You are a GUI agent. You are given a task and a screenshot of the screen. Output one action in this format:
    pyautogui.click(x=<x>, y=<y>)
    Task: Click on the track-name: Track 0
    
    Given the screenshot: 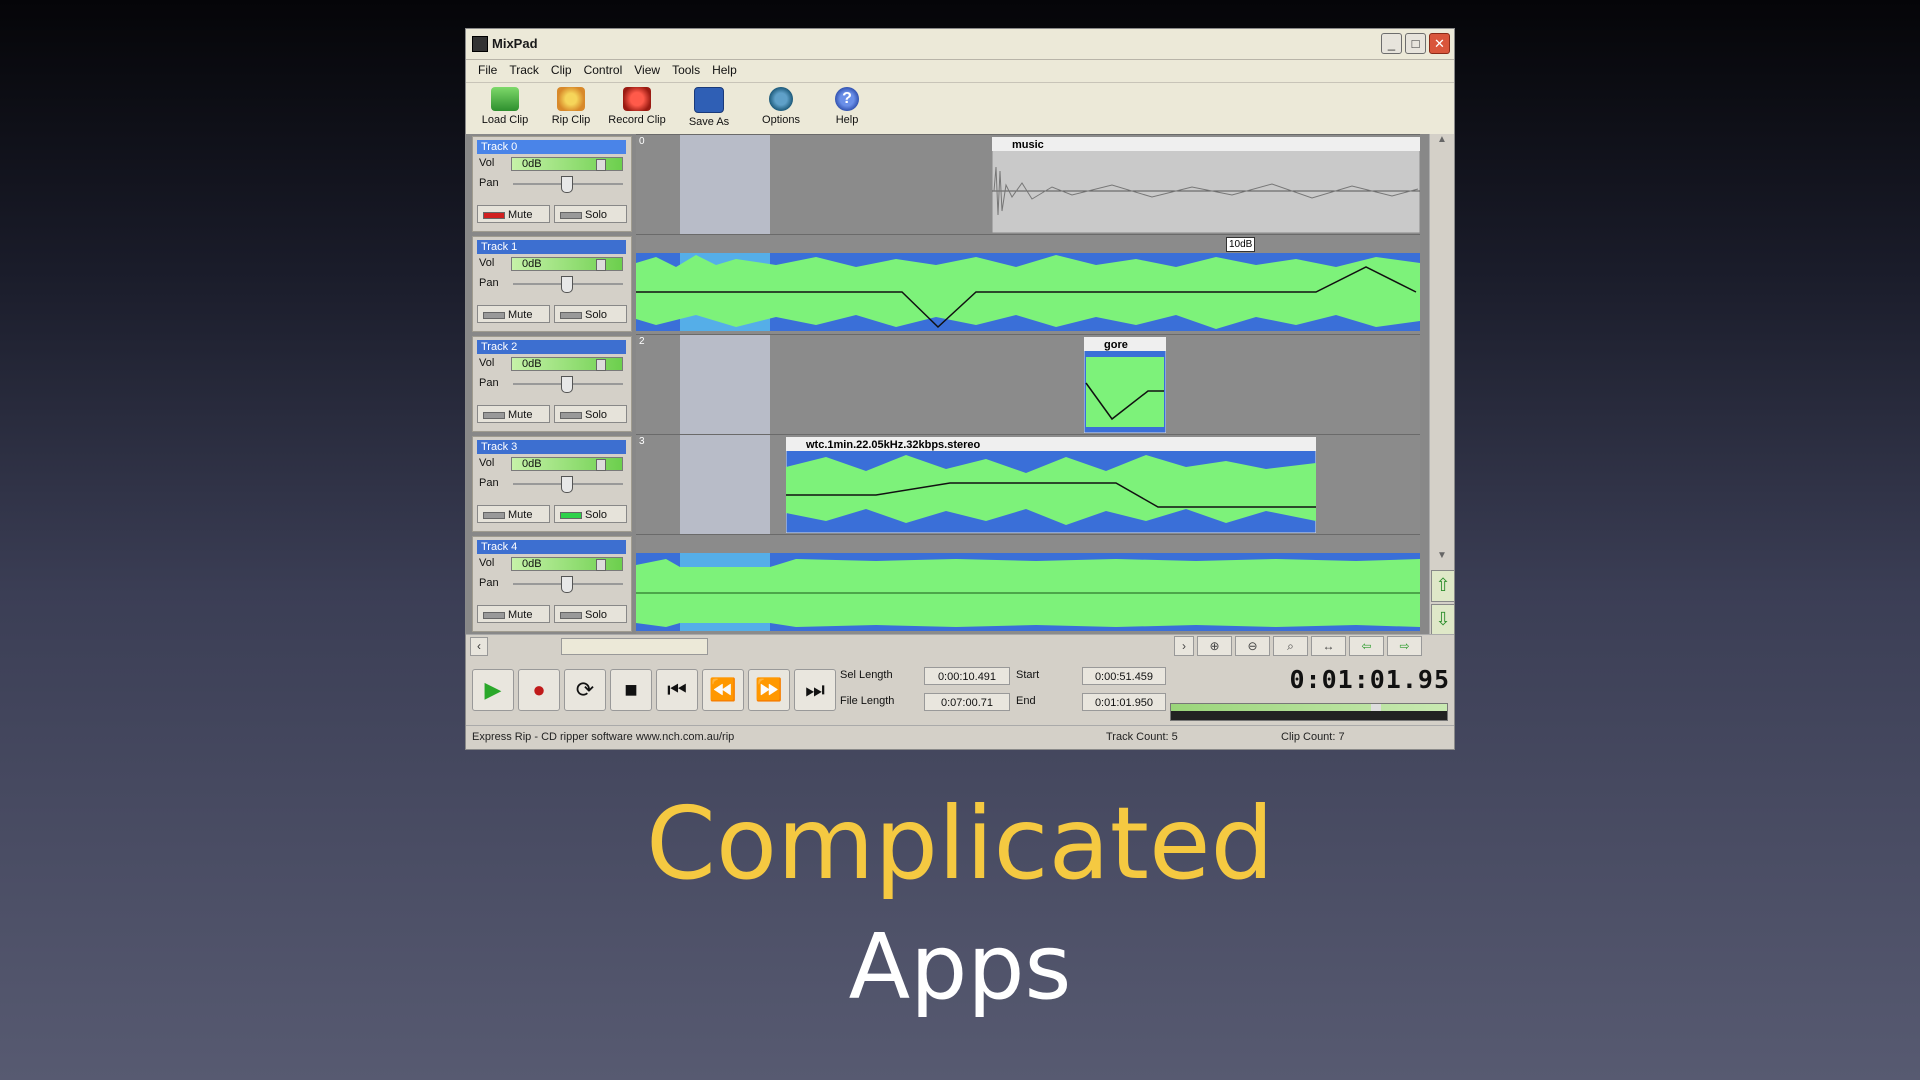 What is the action you would take?
    pyautogui.click(x=551, y=147)
    